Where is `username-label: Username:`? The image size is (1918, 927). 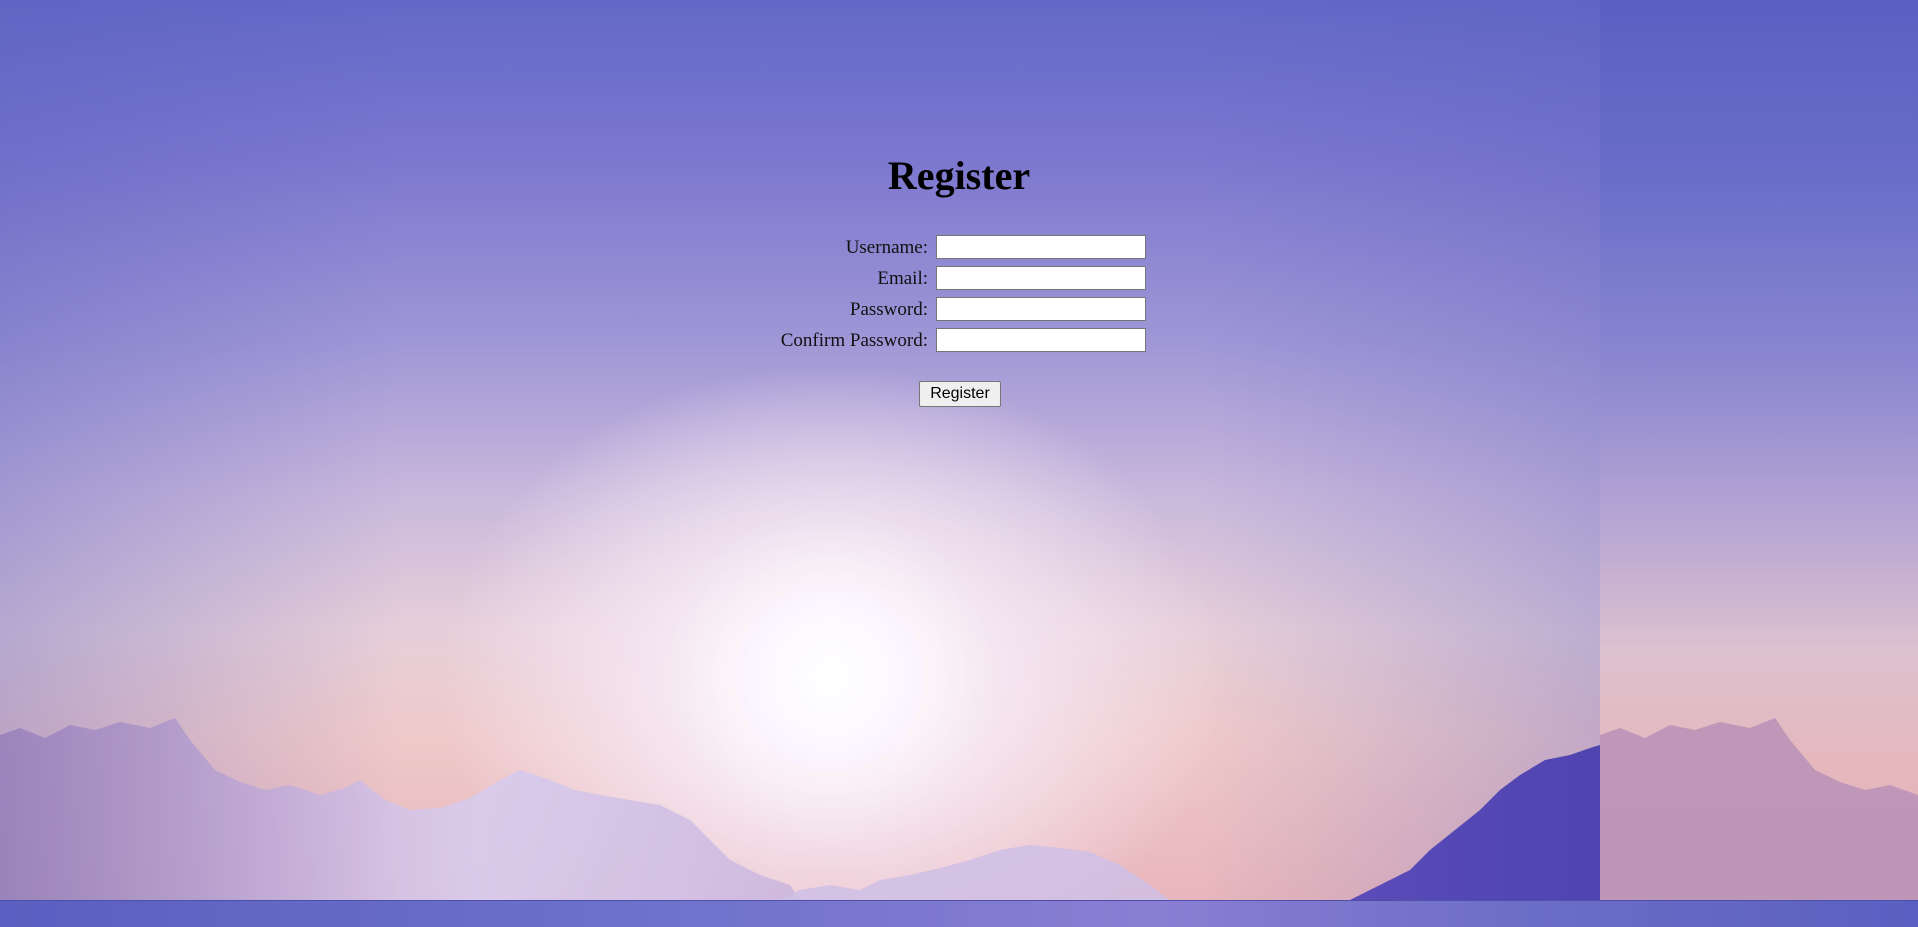
username-label: Username: is located at coordinates (886, 247).